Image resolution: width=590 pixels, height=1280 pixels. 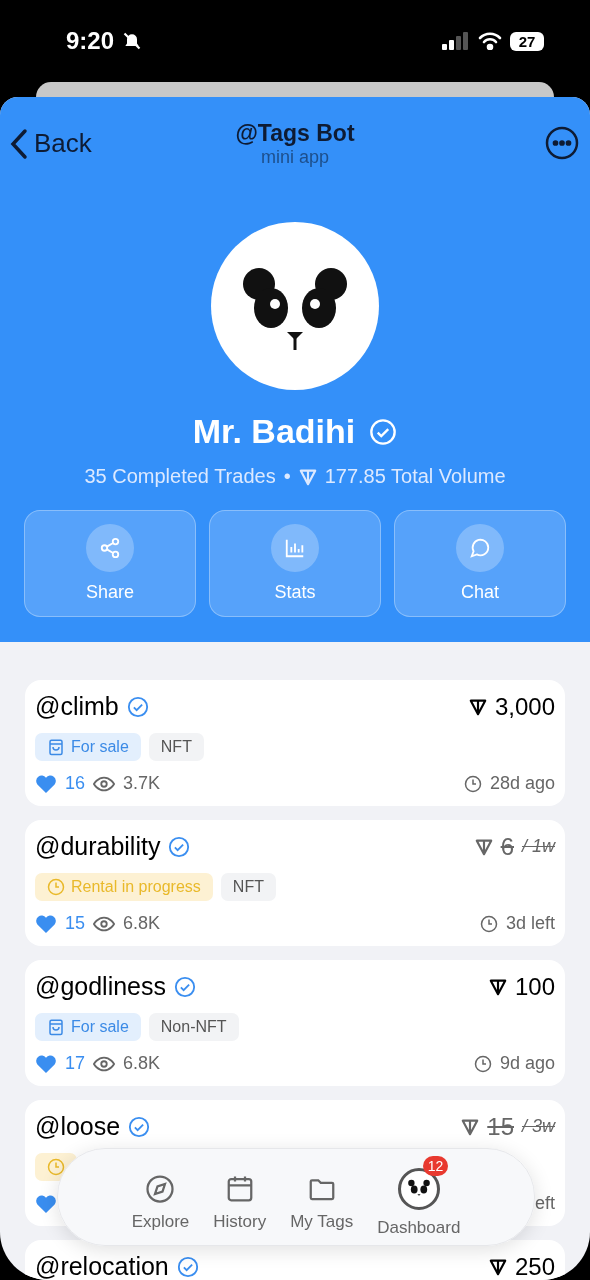 I want to click on price: 250, so click(x=534, y=1266).